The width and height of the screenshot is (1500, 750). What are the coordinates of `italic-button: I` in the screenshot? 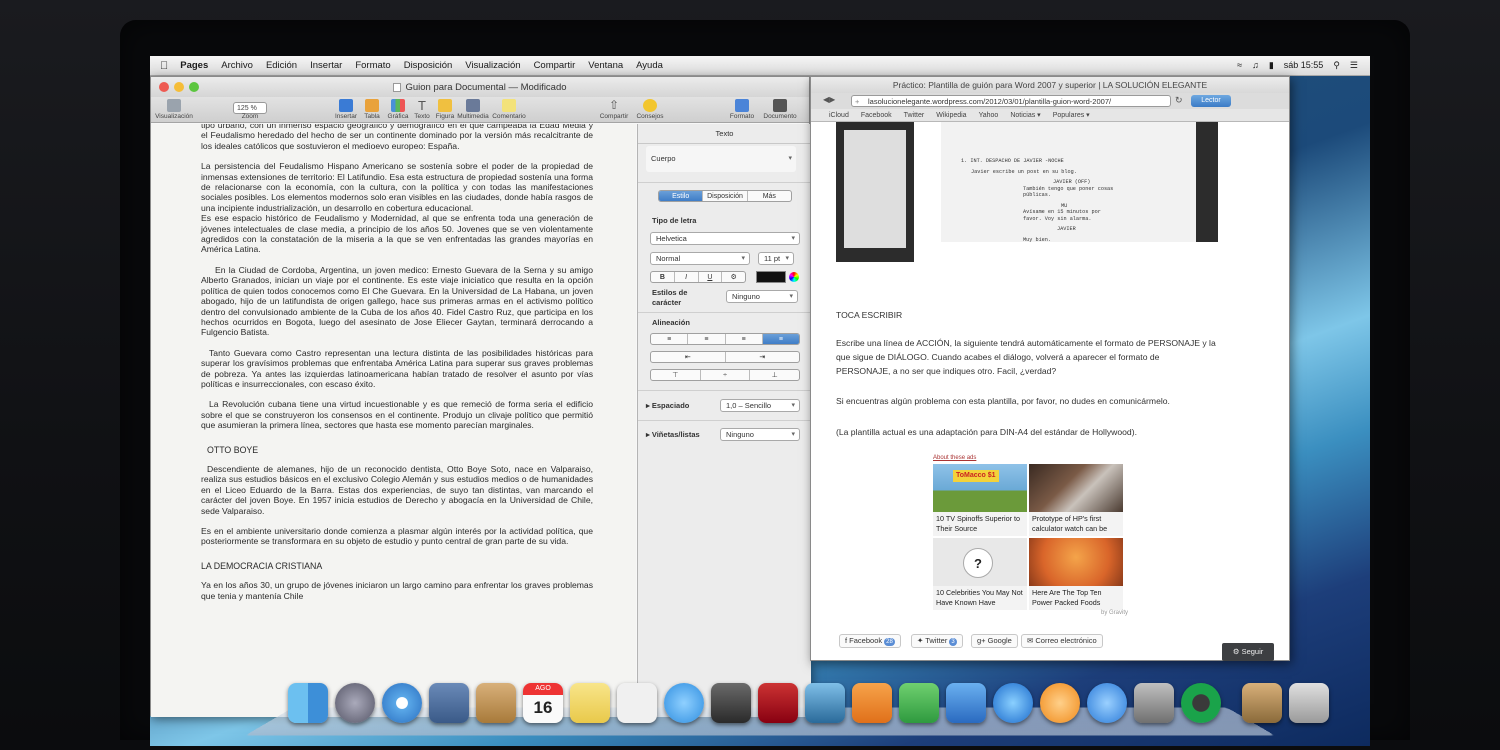 It's located at (687, 277).